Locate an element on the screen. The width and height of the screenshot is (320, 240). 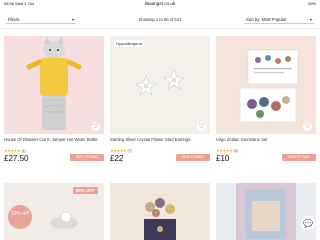
chat-icon: 💬 is located at coordinates (308, 223).